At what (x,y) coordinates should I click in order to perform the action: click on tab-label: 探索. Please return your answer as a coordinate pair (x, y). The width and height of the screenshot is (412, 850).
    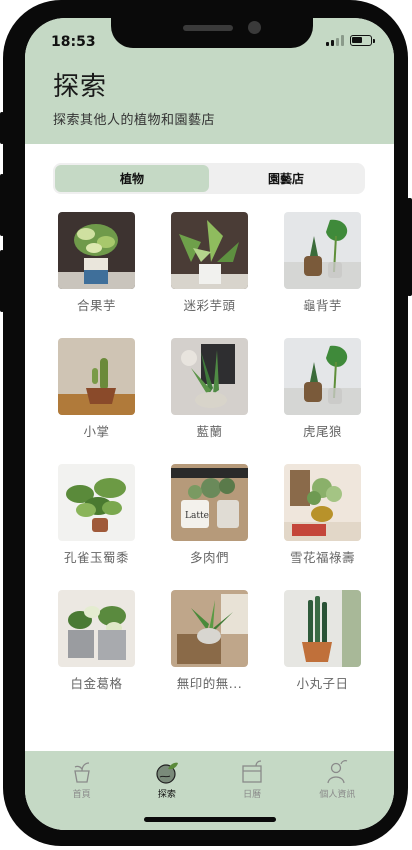
    Looking at the image, I should click on (166, 795).